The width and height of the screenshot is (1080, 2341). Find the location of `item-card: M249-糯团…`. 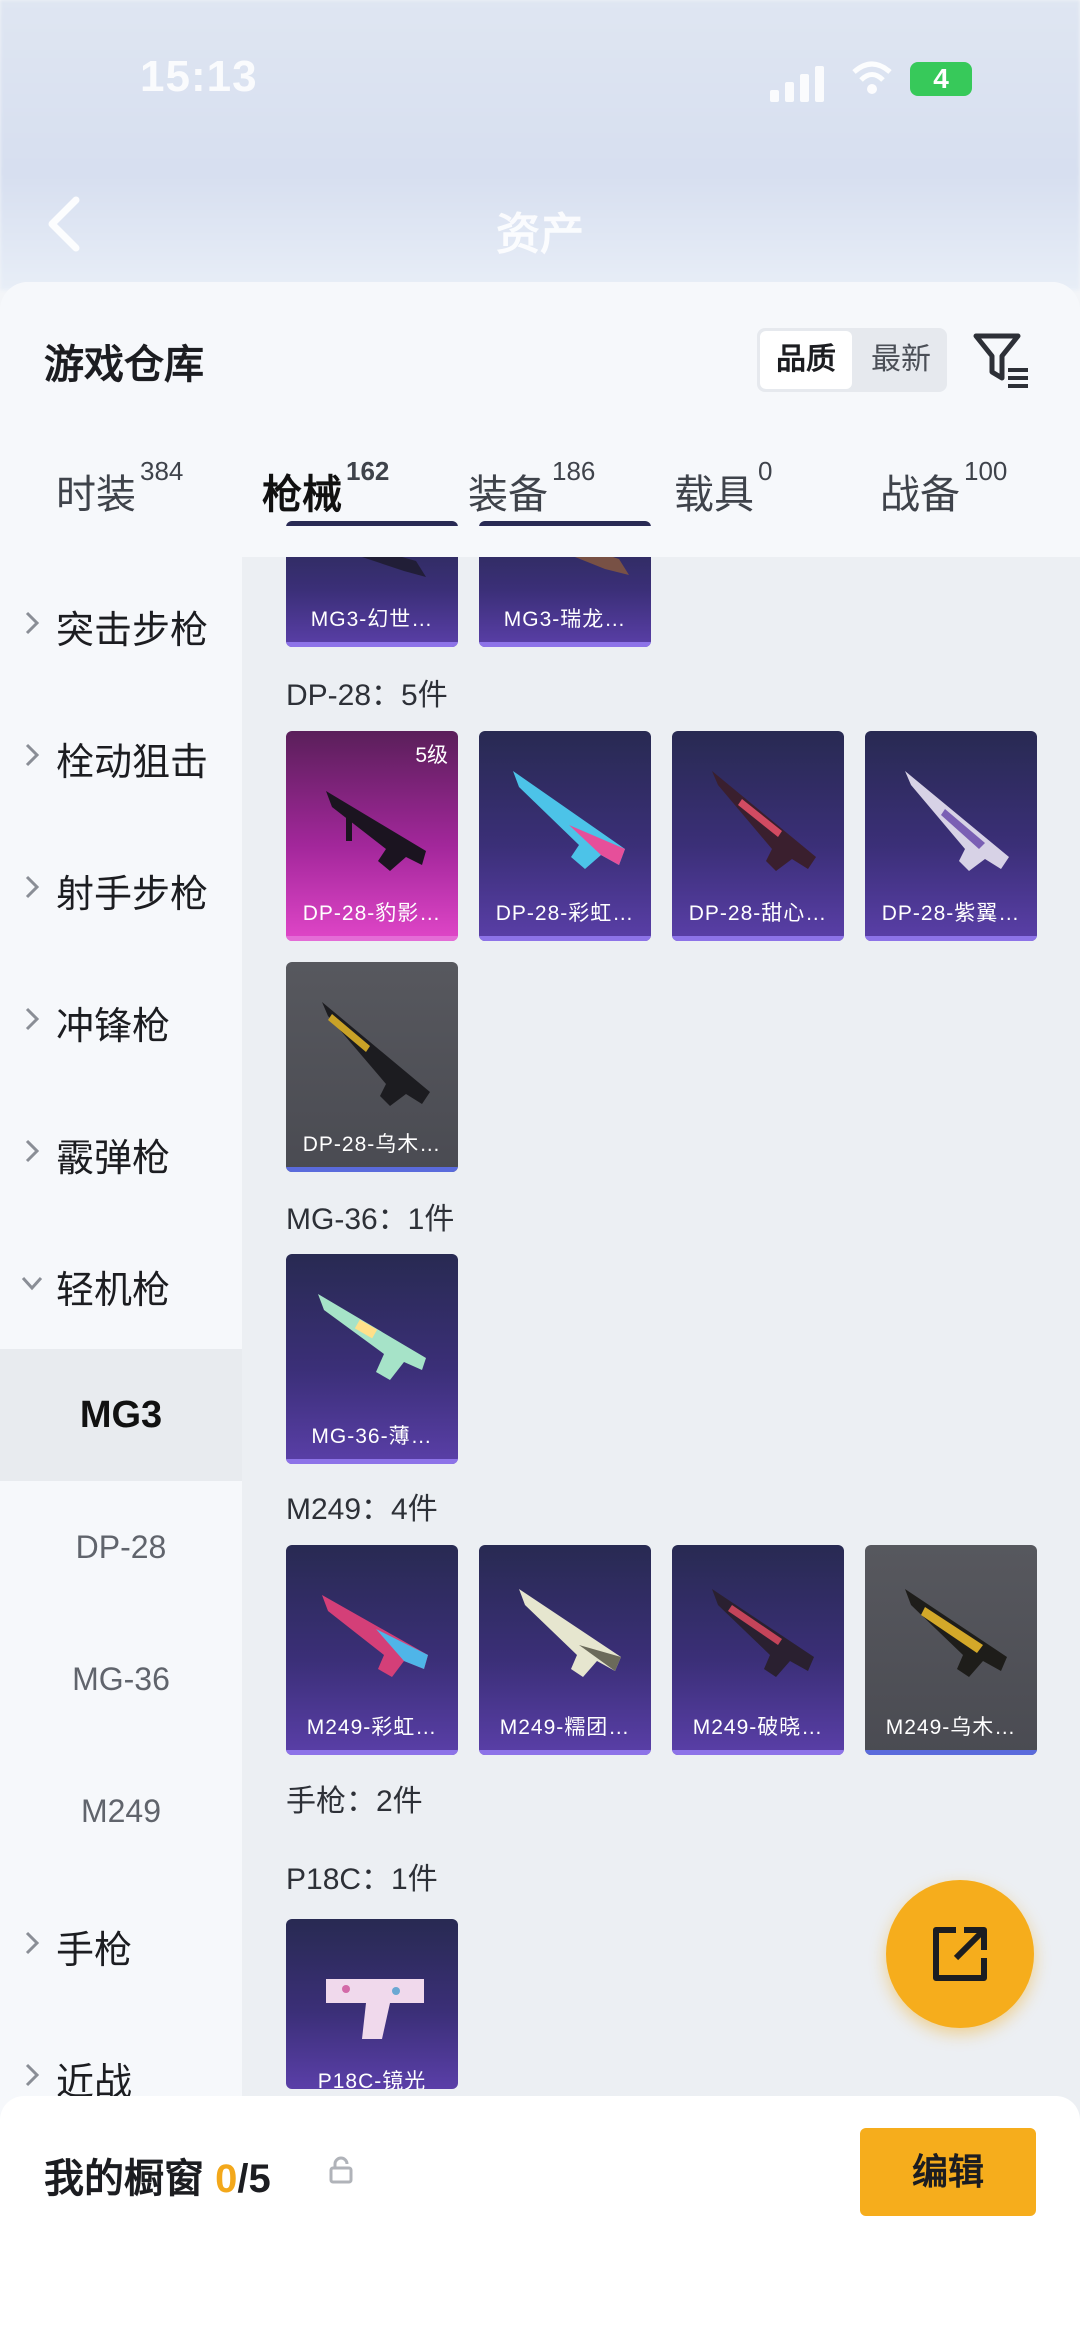

item-card: M249-糯团… is located at coordinates (565, 1650).